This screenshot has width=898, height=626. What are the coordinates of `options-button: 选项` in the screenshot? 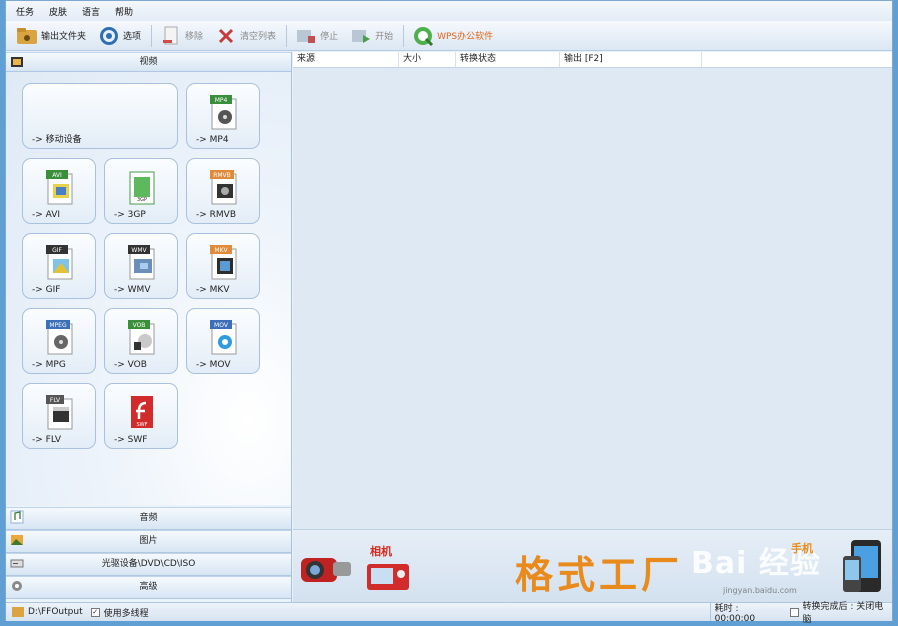 It's located at (119, 36).